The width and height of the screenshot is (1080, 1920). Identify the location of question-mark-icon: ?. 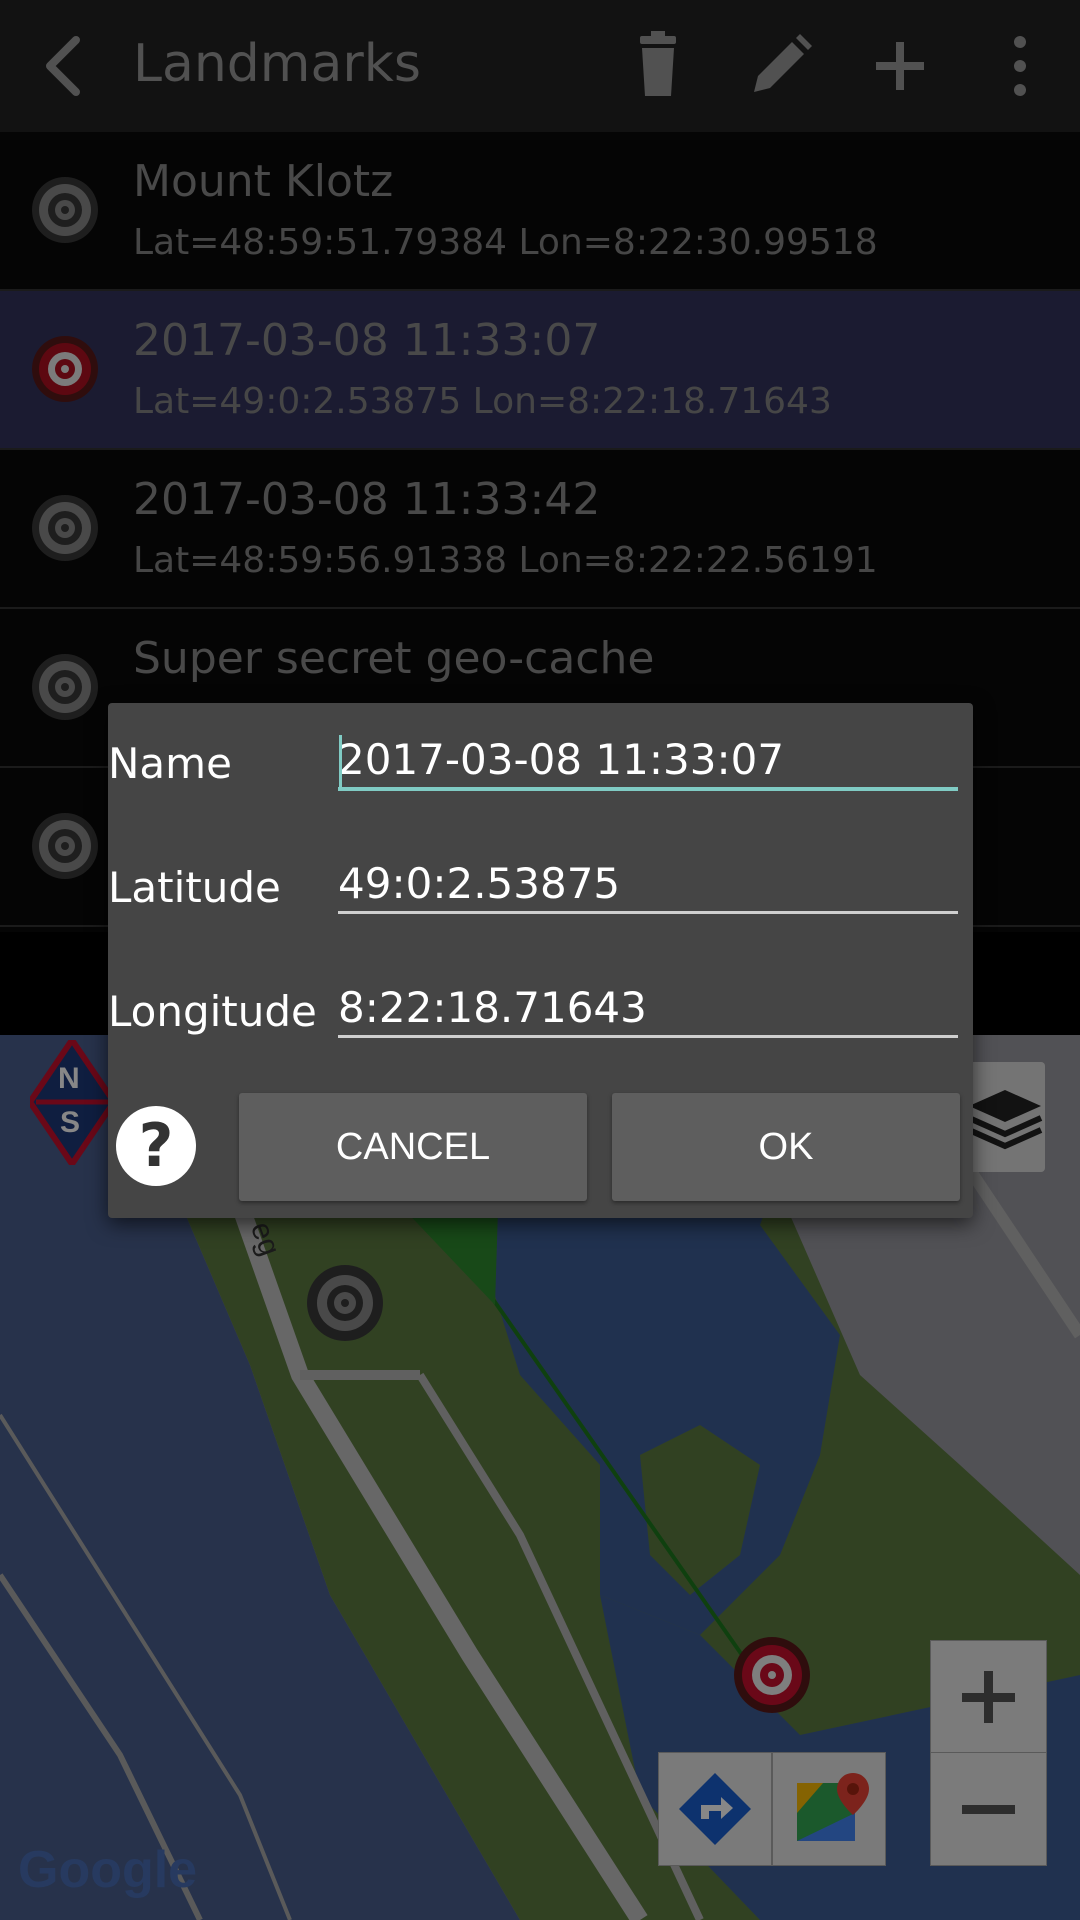
(156, 1146).